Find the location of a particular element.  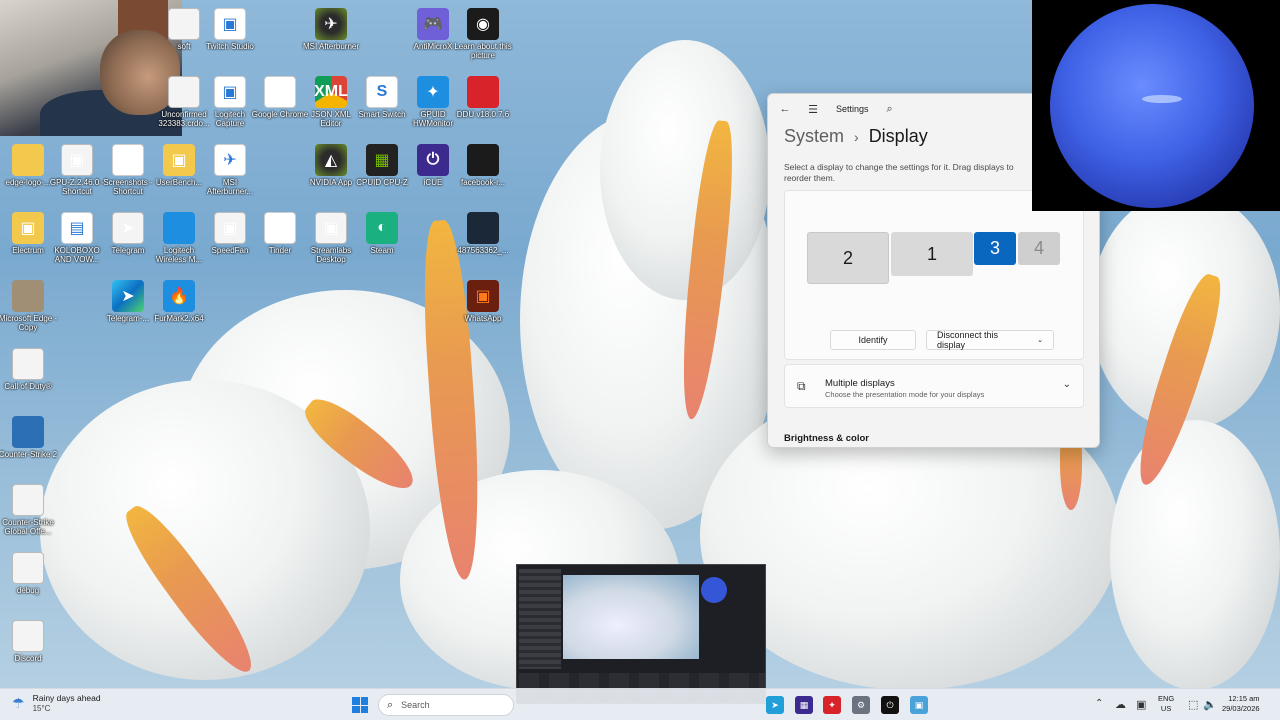

icon-facebook-folder-icon is located at coordinates (483, 160).